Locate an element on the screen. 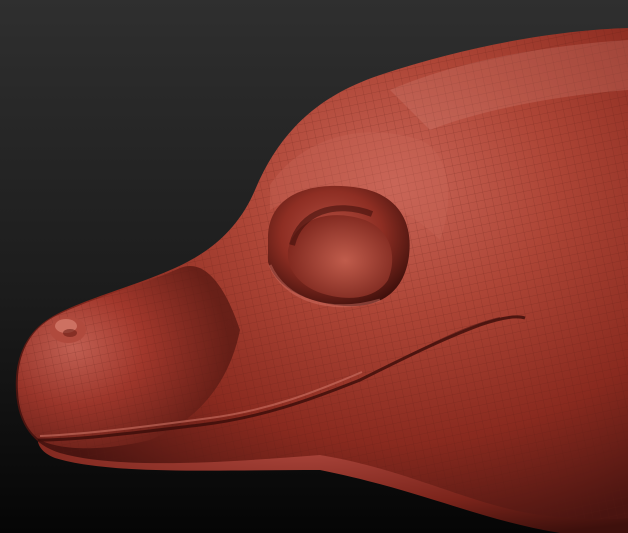 The height and width of the screenshot is (533, 628). eye-socket is located at coordinates (339, 246).